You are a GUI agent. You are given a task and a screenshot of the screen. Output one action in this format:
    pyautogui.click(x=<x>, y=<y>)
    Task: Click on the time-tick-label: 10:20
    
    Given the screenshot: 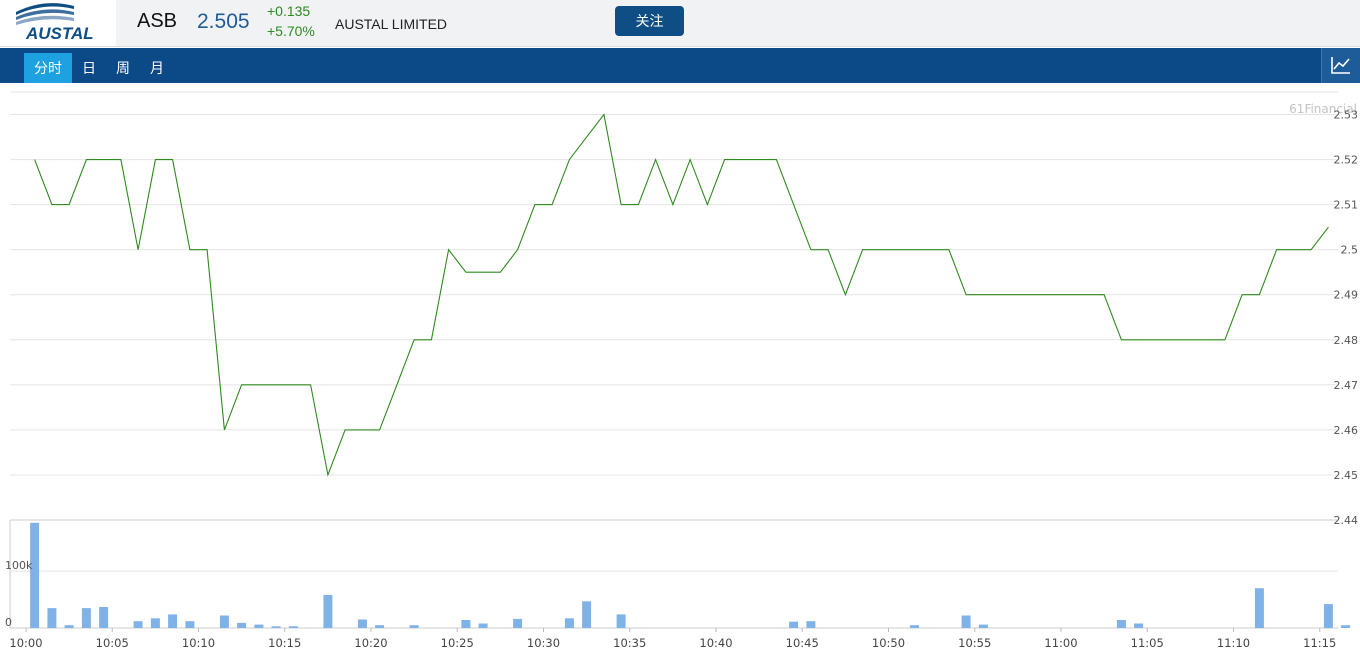 What is the action you would take?
    pyautogui.click(x=370, y=643)
    